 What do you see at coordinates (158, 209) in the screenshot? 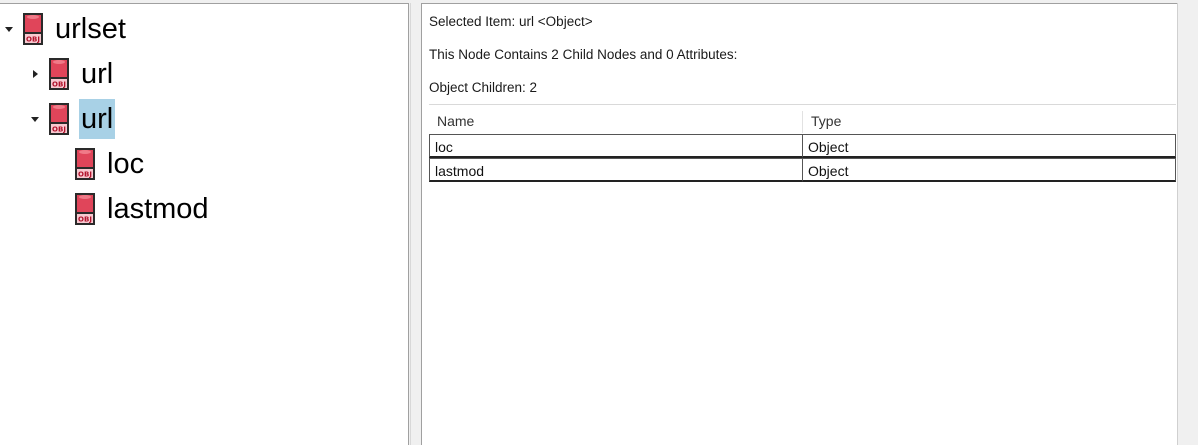
I see `tree-node-label: lastmod` at bounding box center [158, 209].